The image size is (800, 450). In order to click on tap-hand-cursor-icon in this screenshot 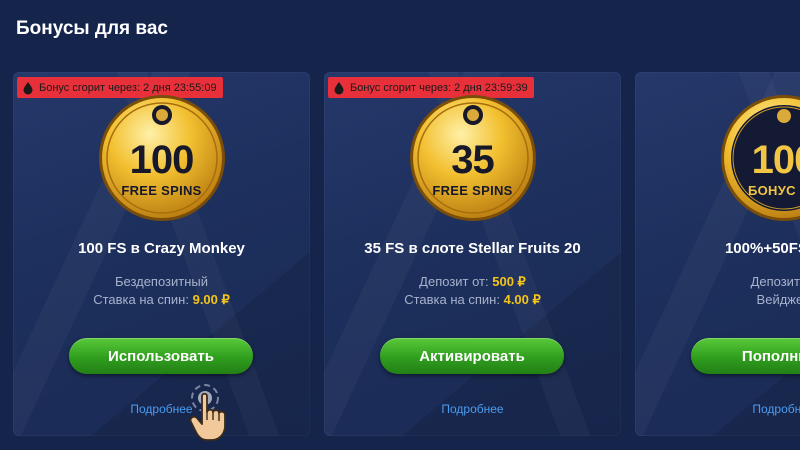, I will do `click(207, 412)`.